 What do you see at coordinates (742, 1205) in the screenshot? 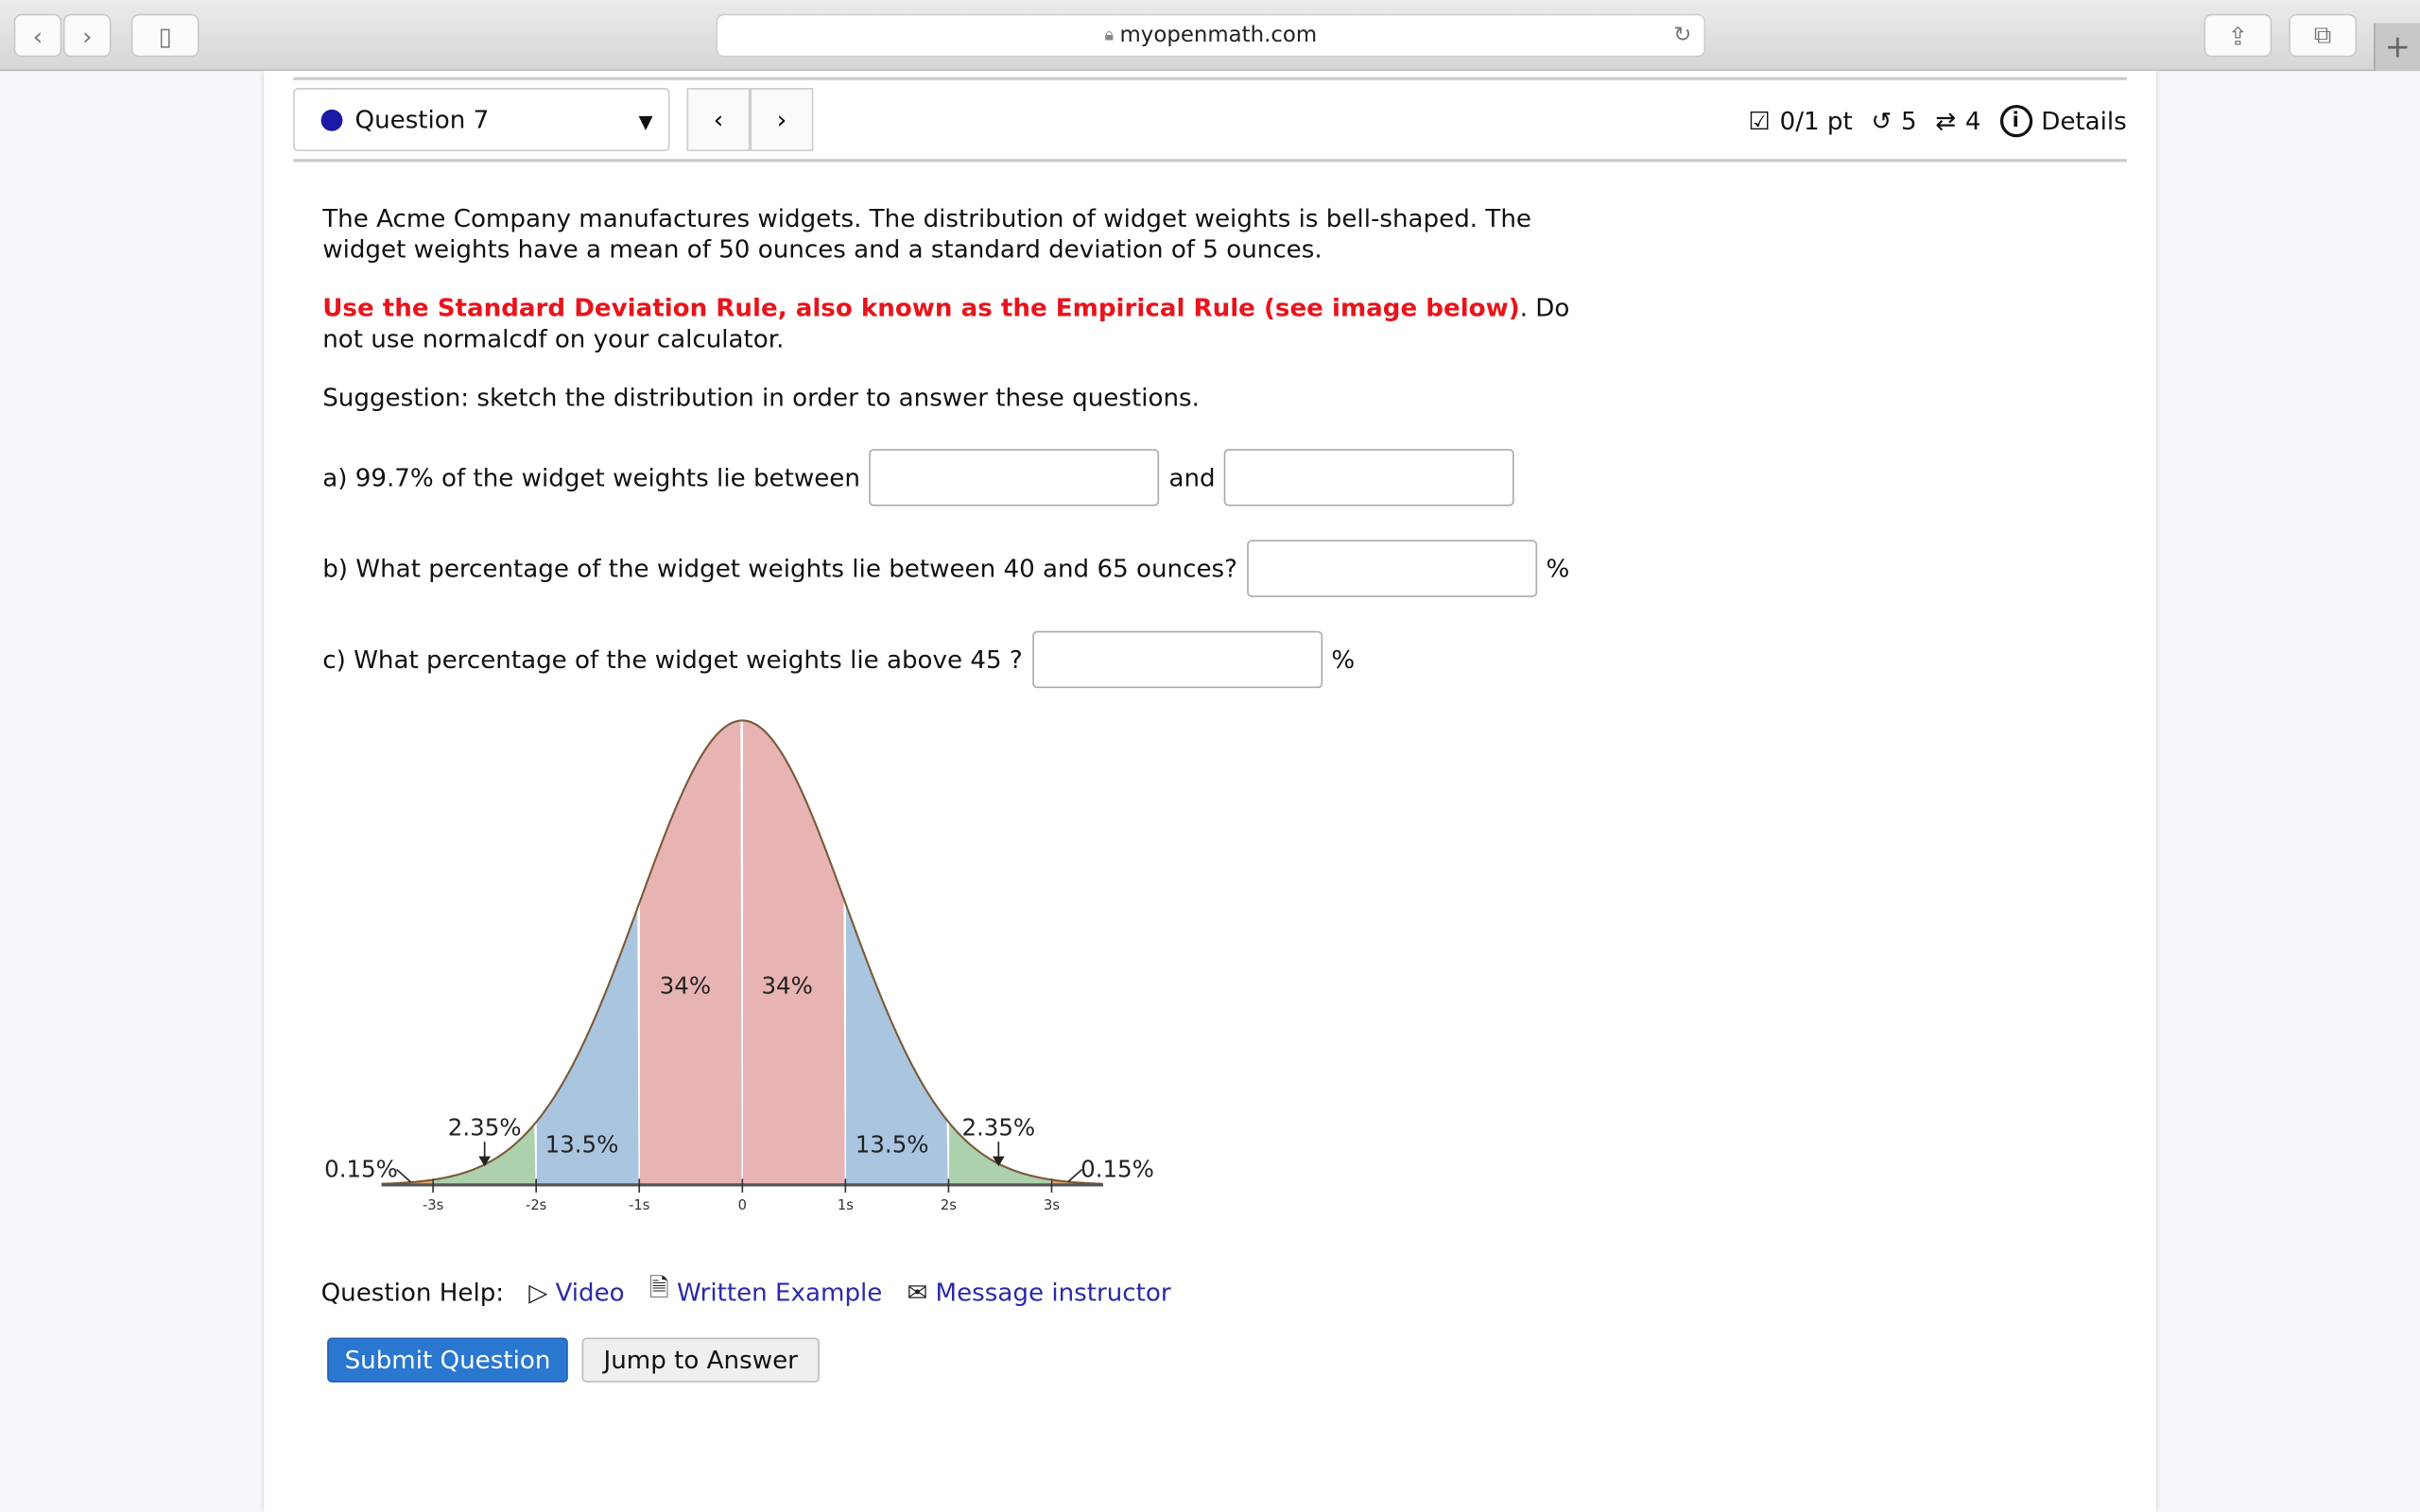
I see `tick-label: 0` at bounding box center [742, 1205].